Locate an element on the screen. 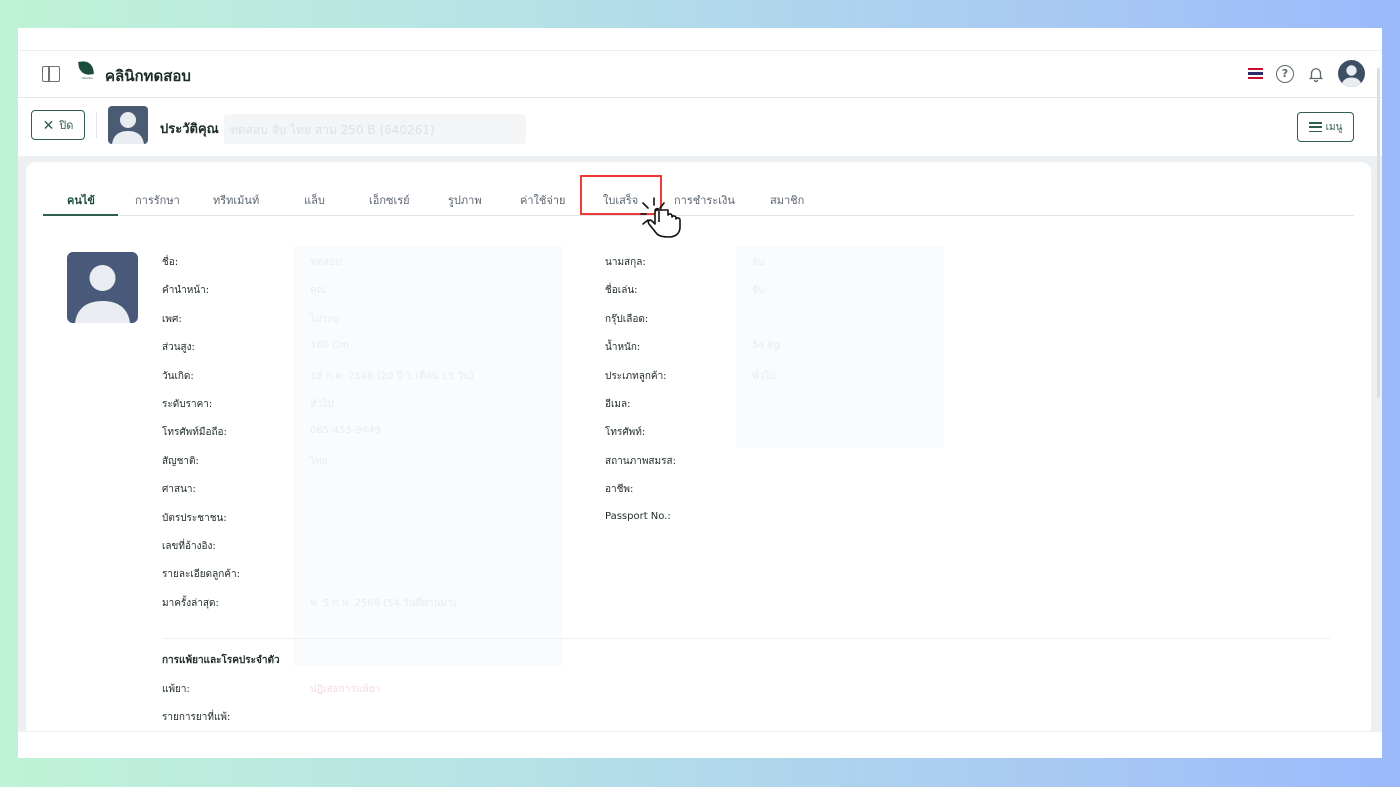 The image size is (1400, 787). field-value: 160 Cm is located at coordinates (329, 345).